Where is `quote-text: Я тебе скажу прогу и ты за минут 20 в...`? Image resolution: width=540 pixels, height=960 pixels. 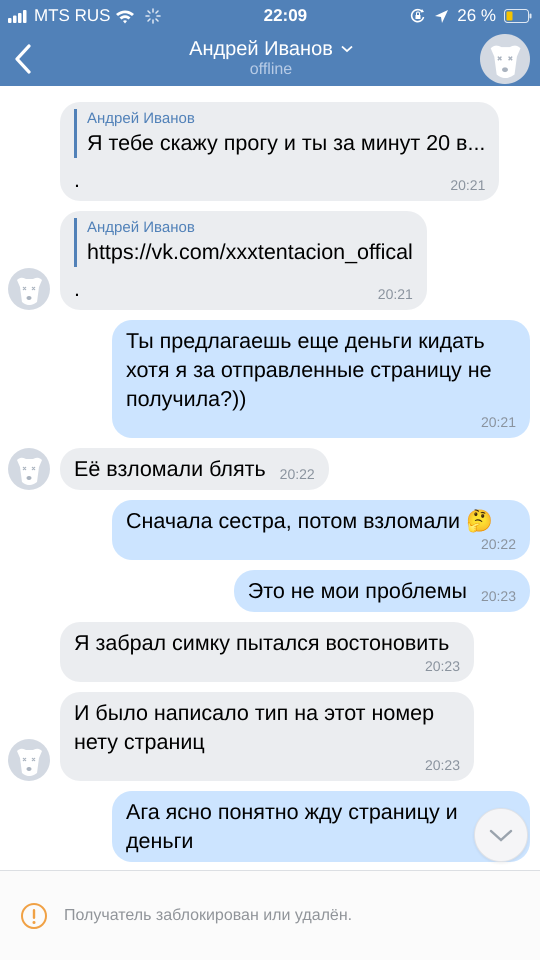 quote-text: Я тебе скажу прогу и ты за минут 20 в... is located at coordinates (286, 143).